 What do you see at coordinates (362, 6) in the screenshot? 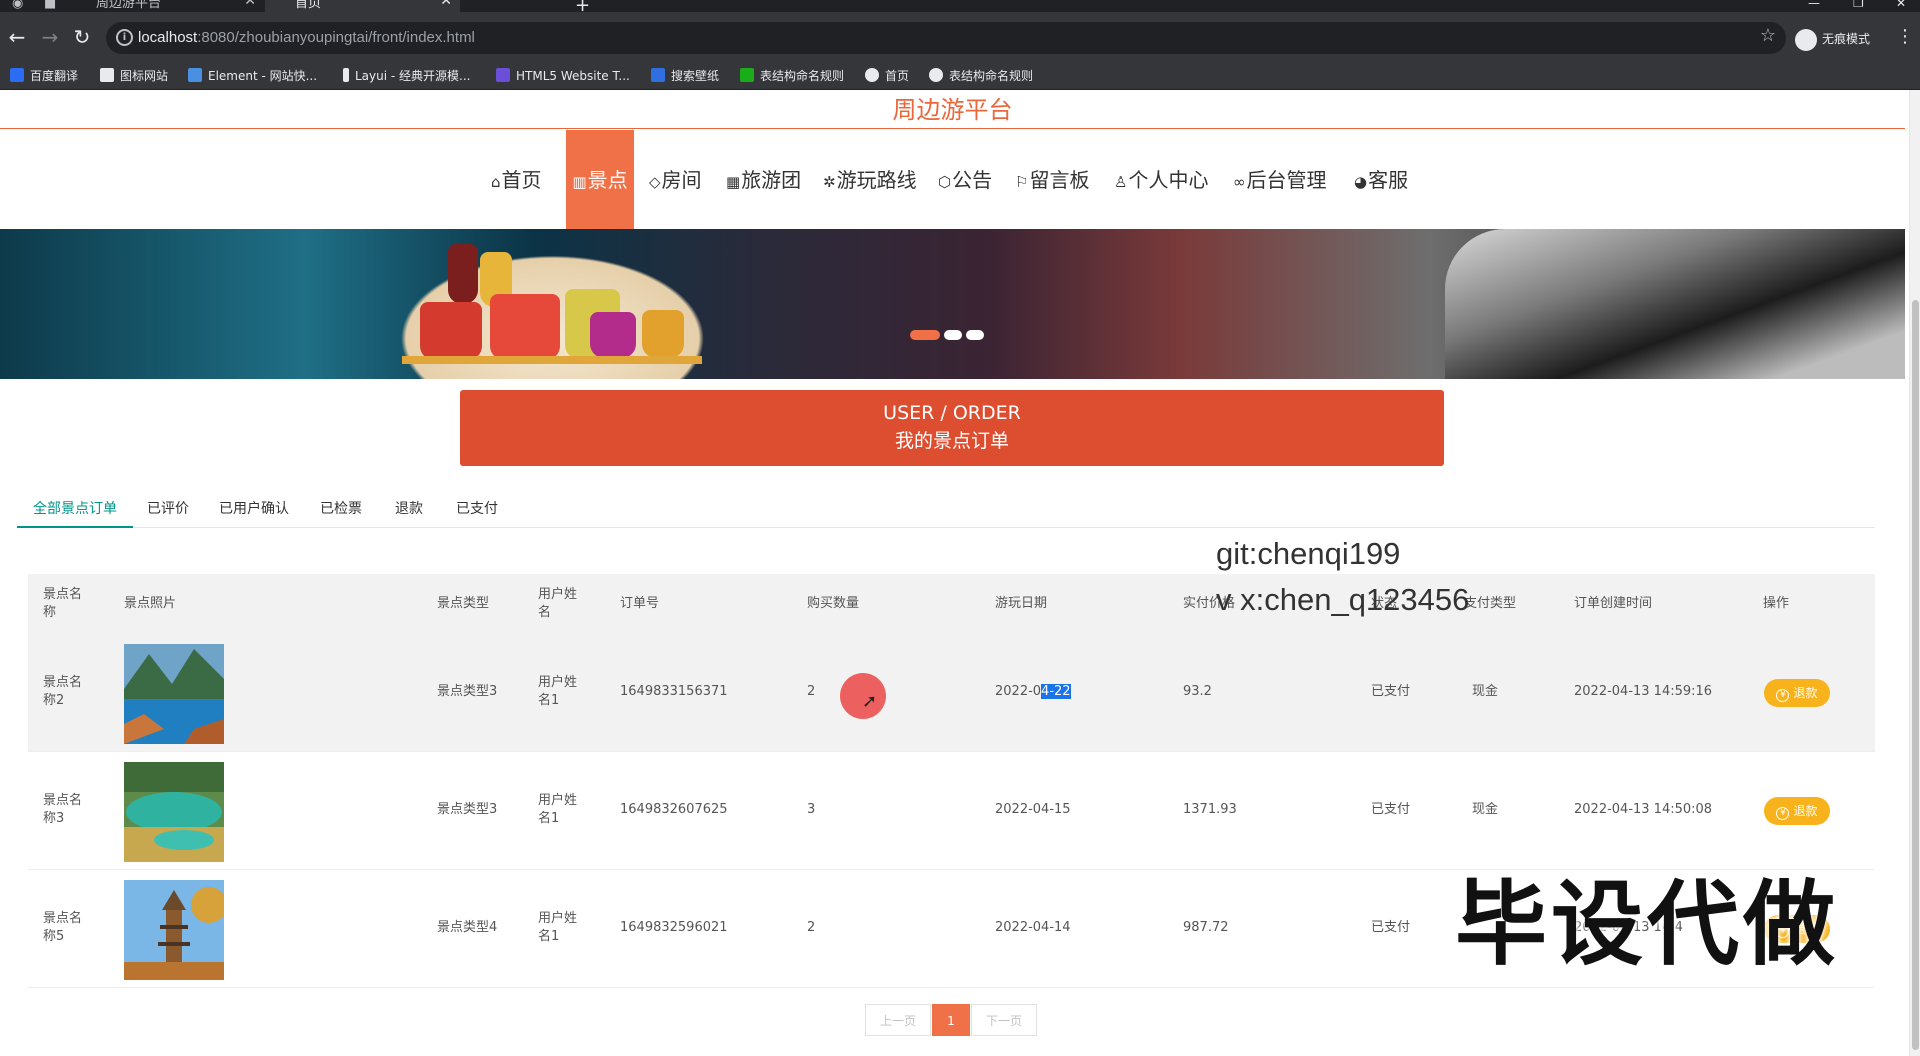
I see `tab-home: 首页 ✕` at bounding box center [362, 6].